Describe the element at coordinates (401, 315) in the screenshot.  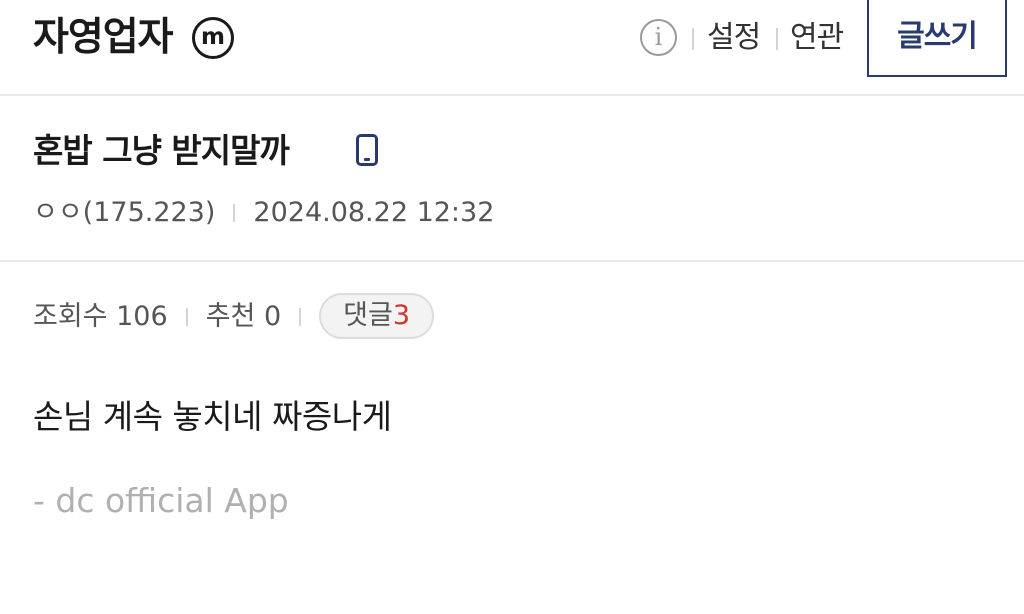
I see `comment-count: 3` at that location.